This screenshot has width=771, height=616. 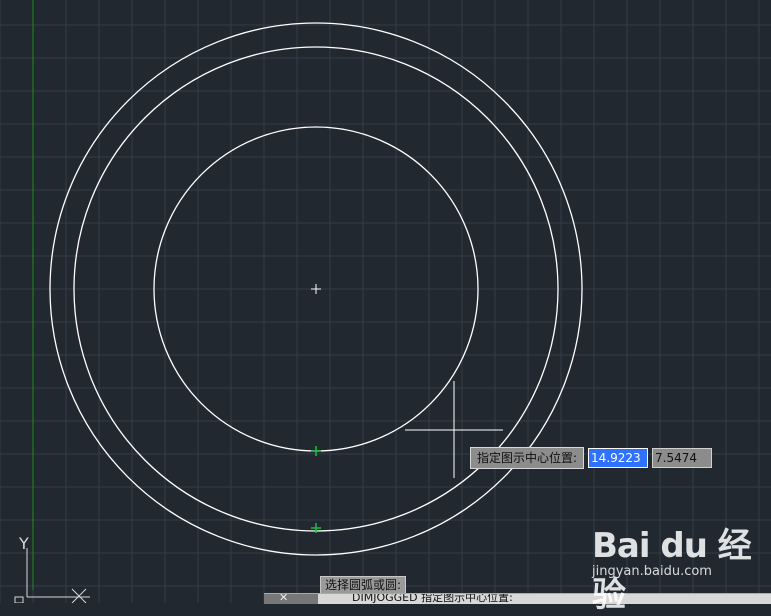 What do you see at coordinates (23, 543) in the screenshot?
I see `ucs-y-label: Y` at bounding box center [23, 543].